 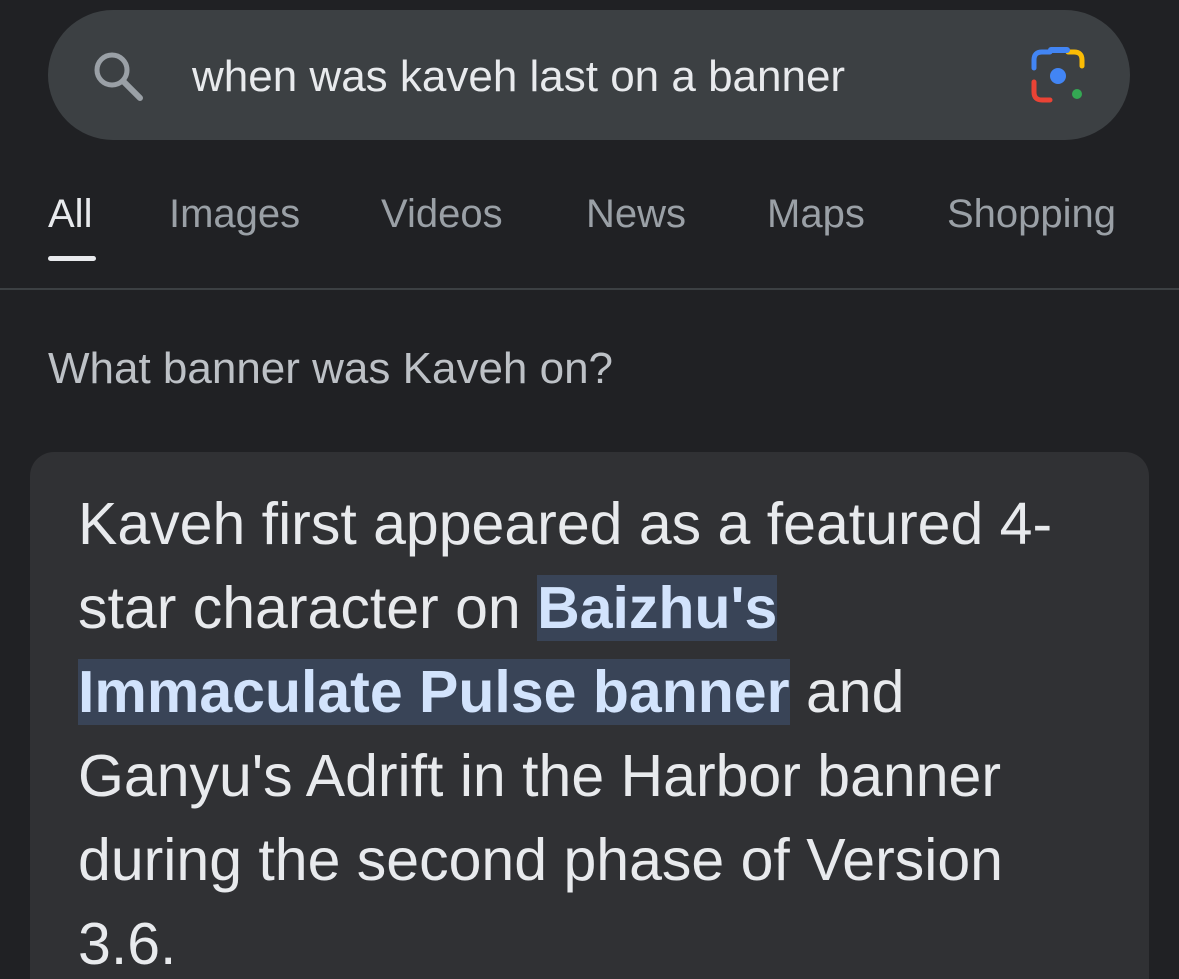 What do you see at coordinates (1060, 76) in the screenshot?
I see `google-lens-icon` at bounding box center [1060, 76].